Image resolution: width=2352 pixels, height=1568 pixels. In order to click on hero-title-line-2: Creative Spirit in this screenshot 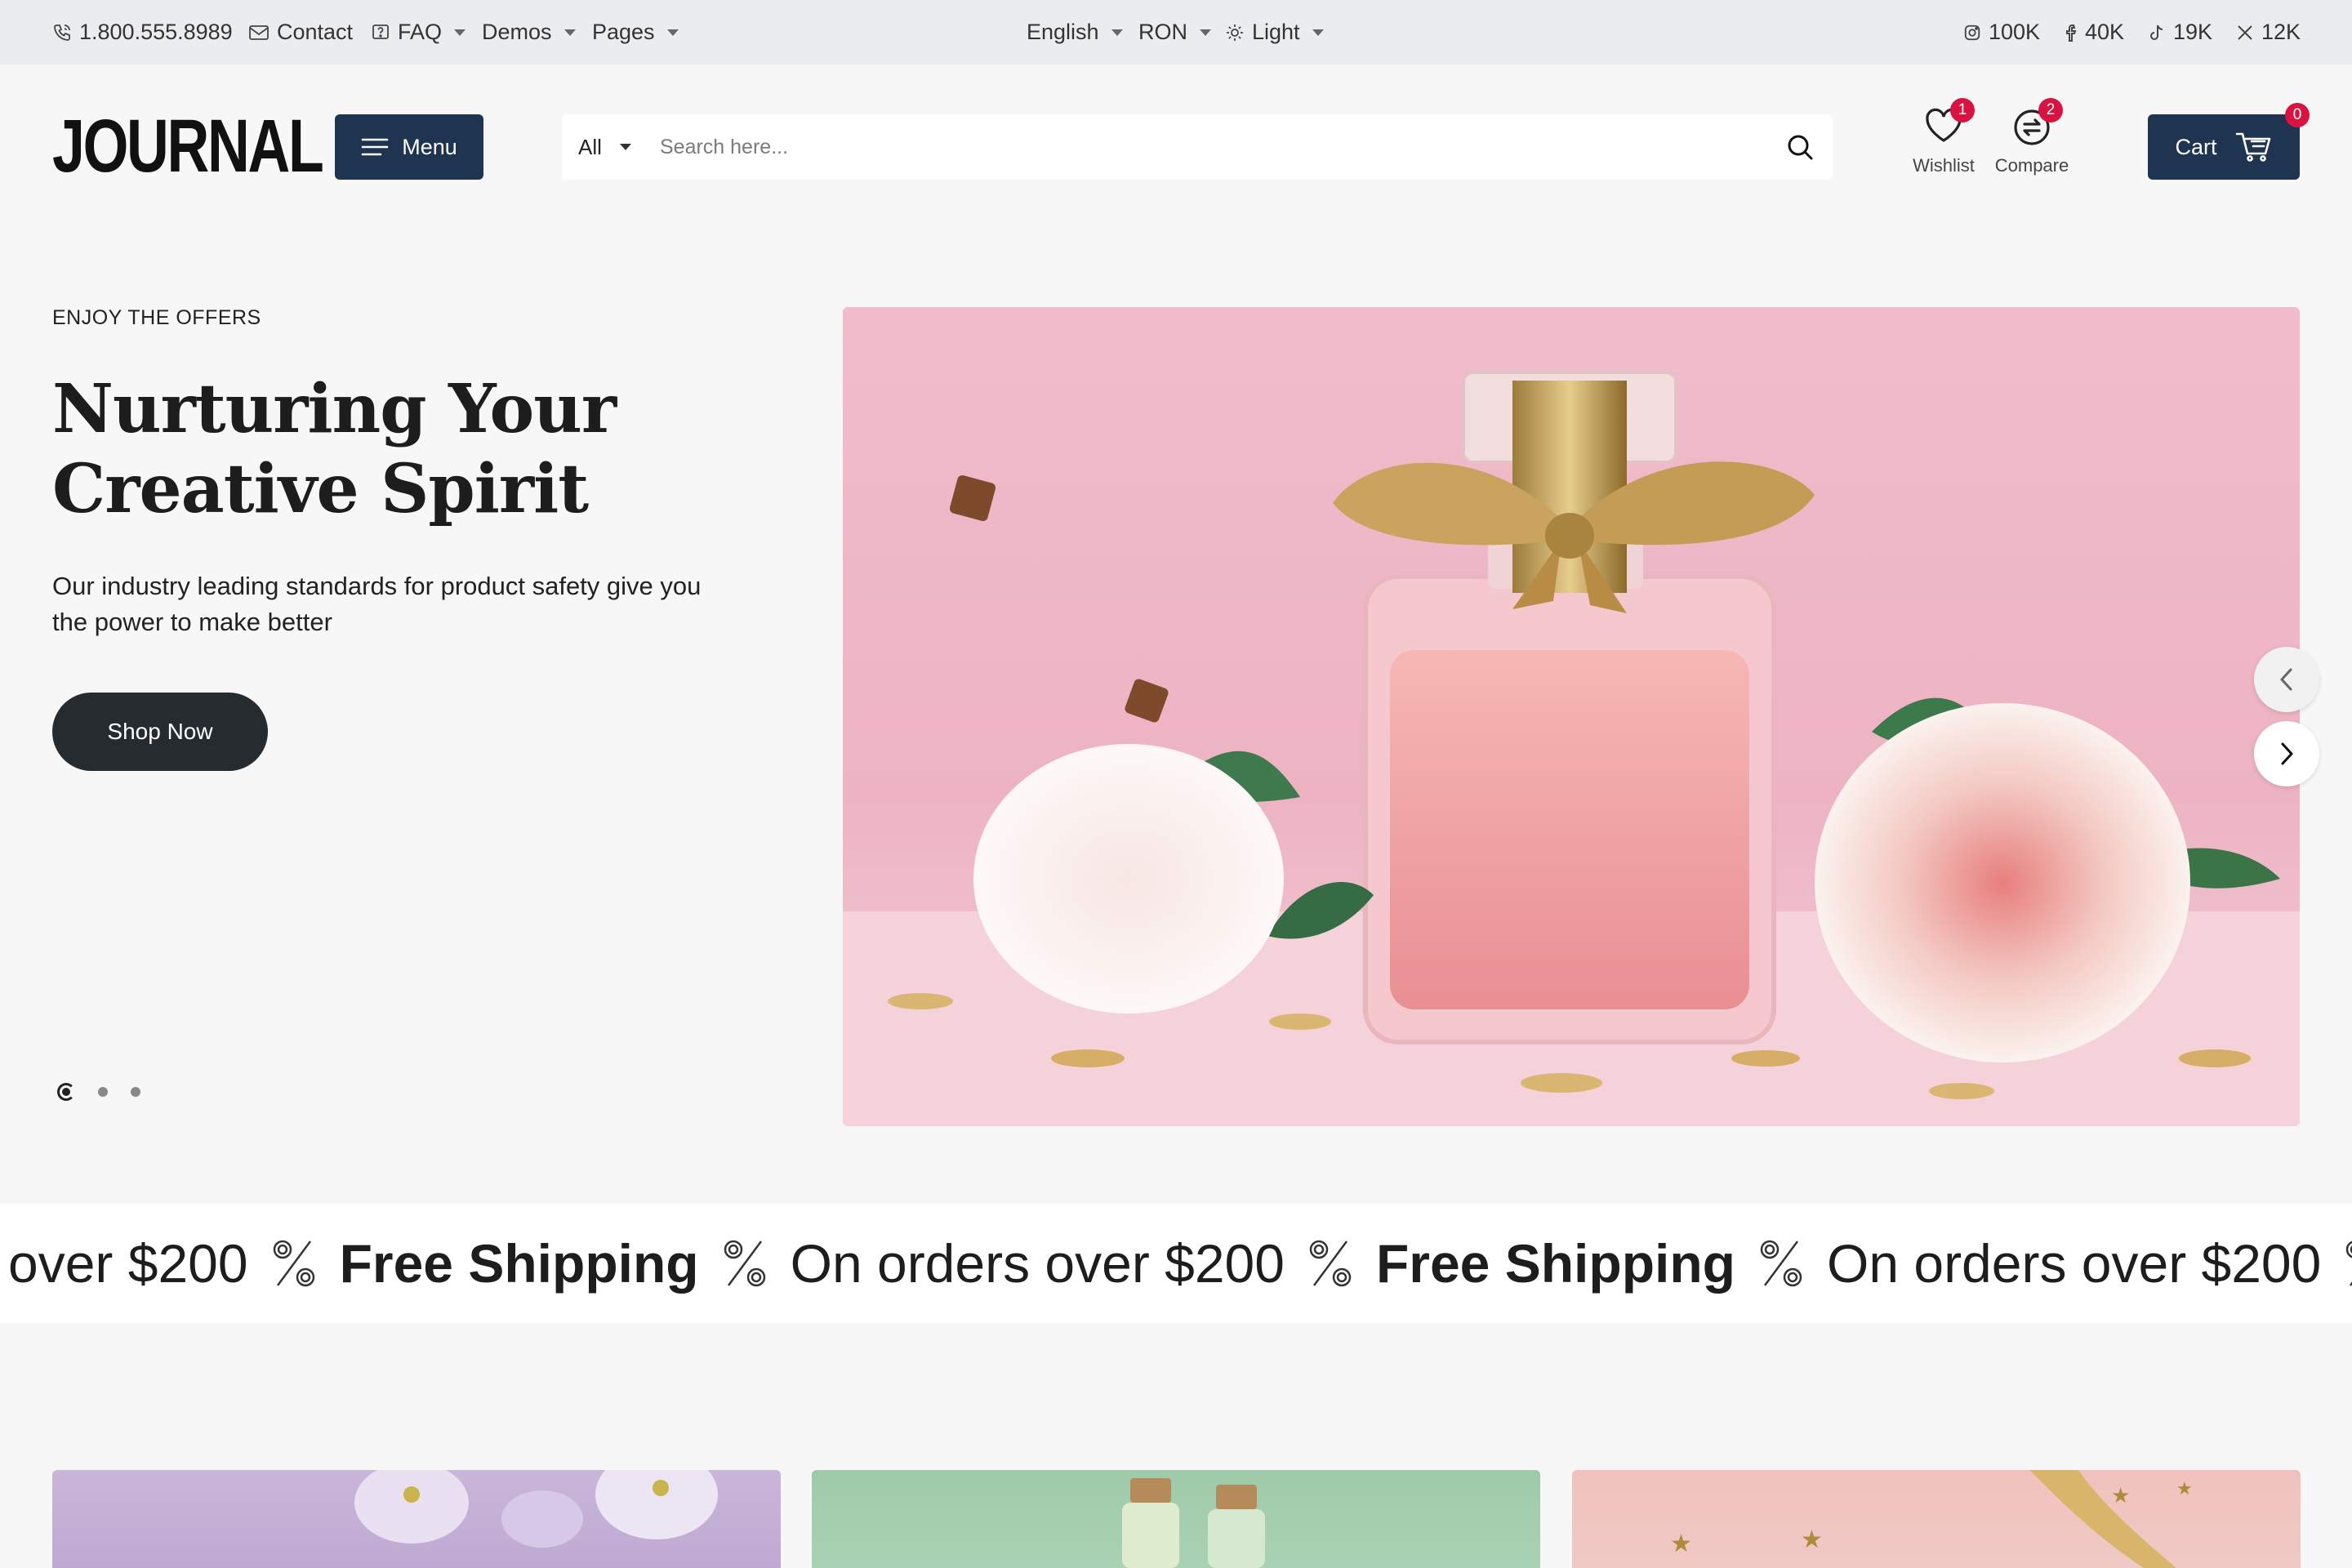, I will do `click(320, 489)`.